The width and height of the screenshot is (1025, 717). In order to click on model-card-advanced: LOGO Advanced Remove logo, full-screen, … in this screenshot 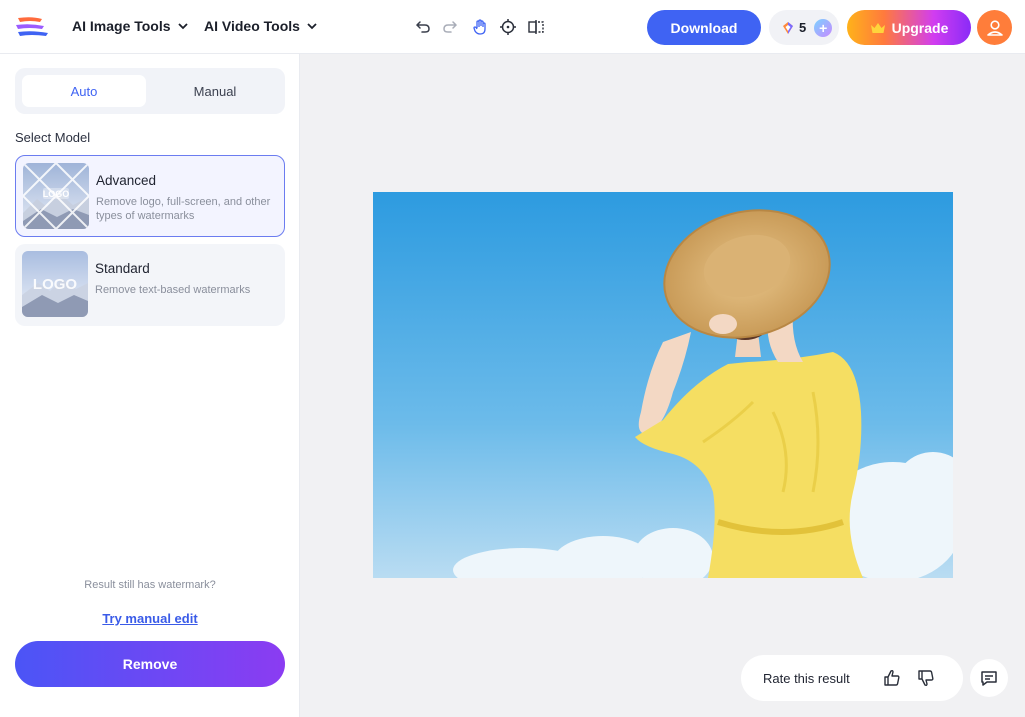, I will do `click(150, 196)`.